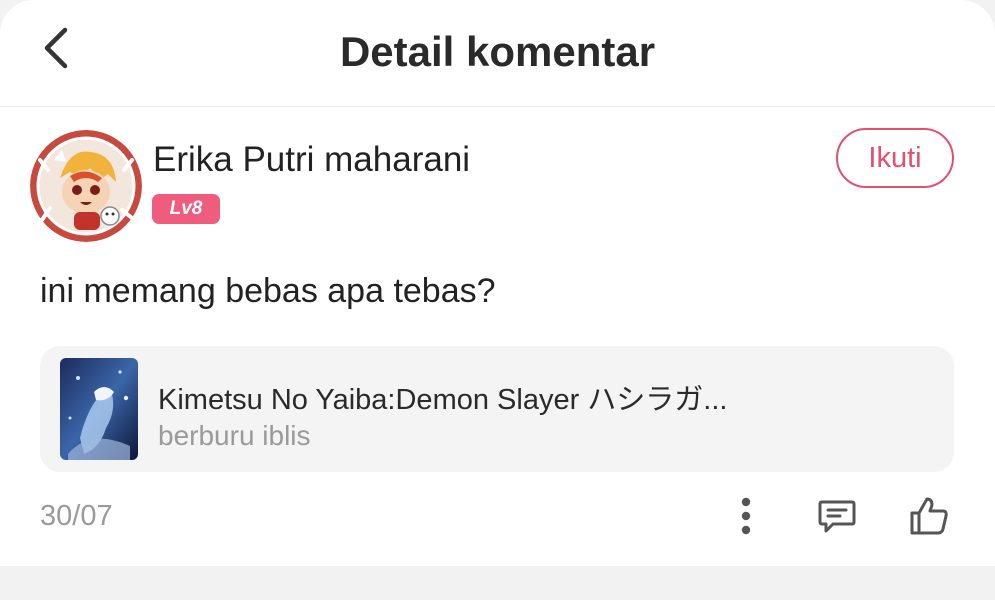  I want to click on like-button, so click(929, 516).